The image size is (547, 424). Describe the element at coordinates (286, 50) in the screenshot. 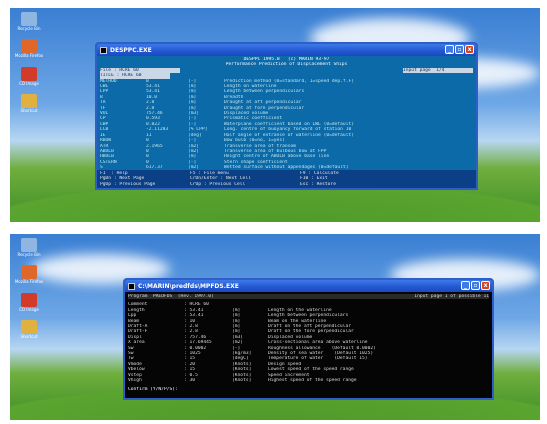

I see `window-titlebar: DESPPC.EXE _ ▫ x` at that location.